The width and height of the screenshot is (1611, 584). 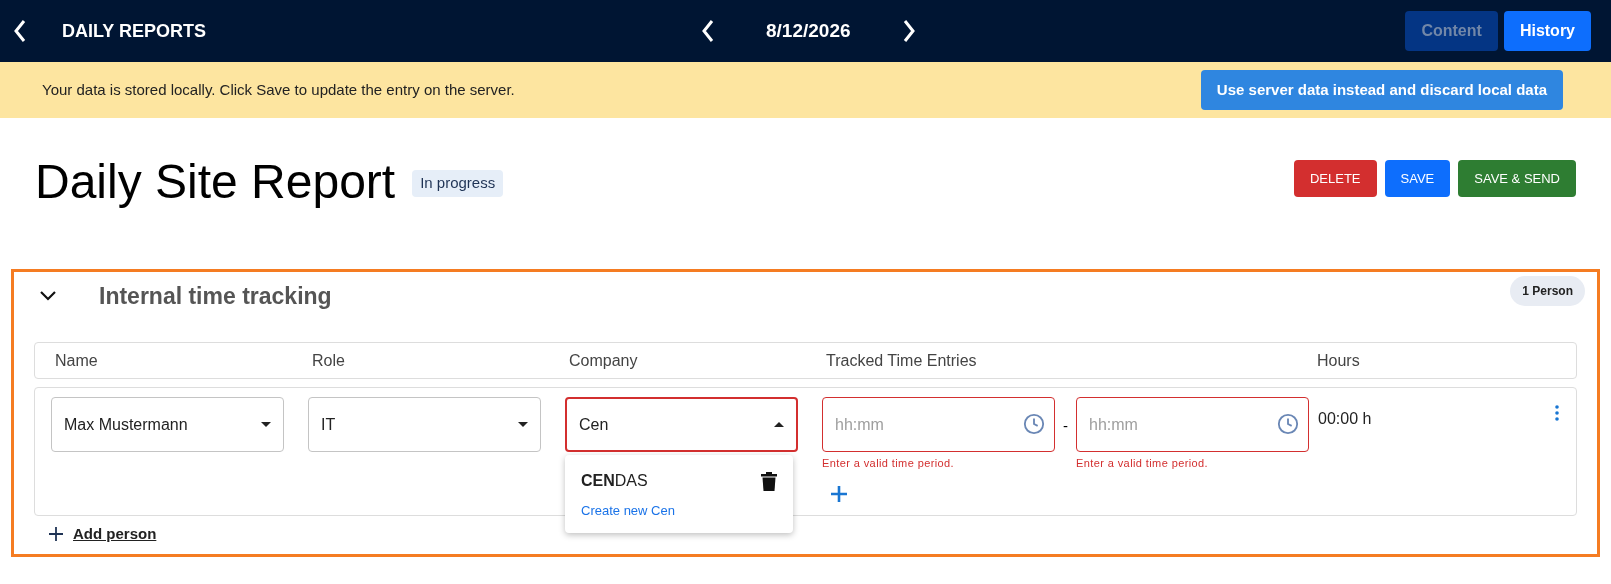 What do you see at coordinates (278, 89) in the screenshot?
I see `notice-text: Your data is stored locally. Click Save to update the entry on the server.` at bounding box center [278, 89].